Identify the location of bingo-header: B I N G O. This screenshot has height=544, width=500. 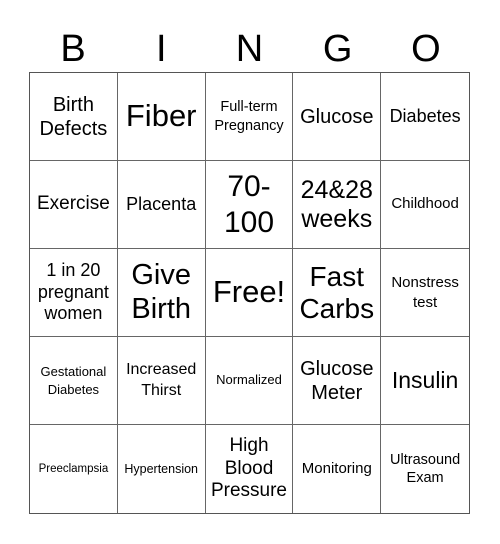
(249, 49).